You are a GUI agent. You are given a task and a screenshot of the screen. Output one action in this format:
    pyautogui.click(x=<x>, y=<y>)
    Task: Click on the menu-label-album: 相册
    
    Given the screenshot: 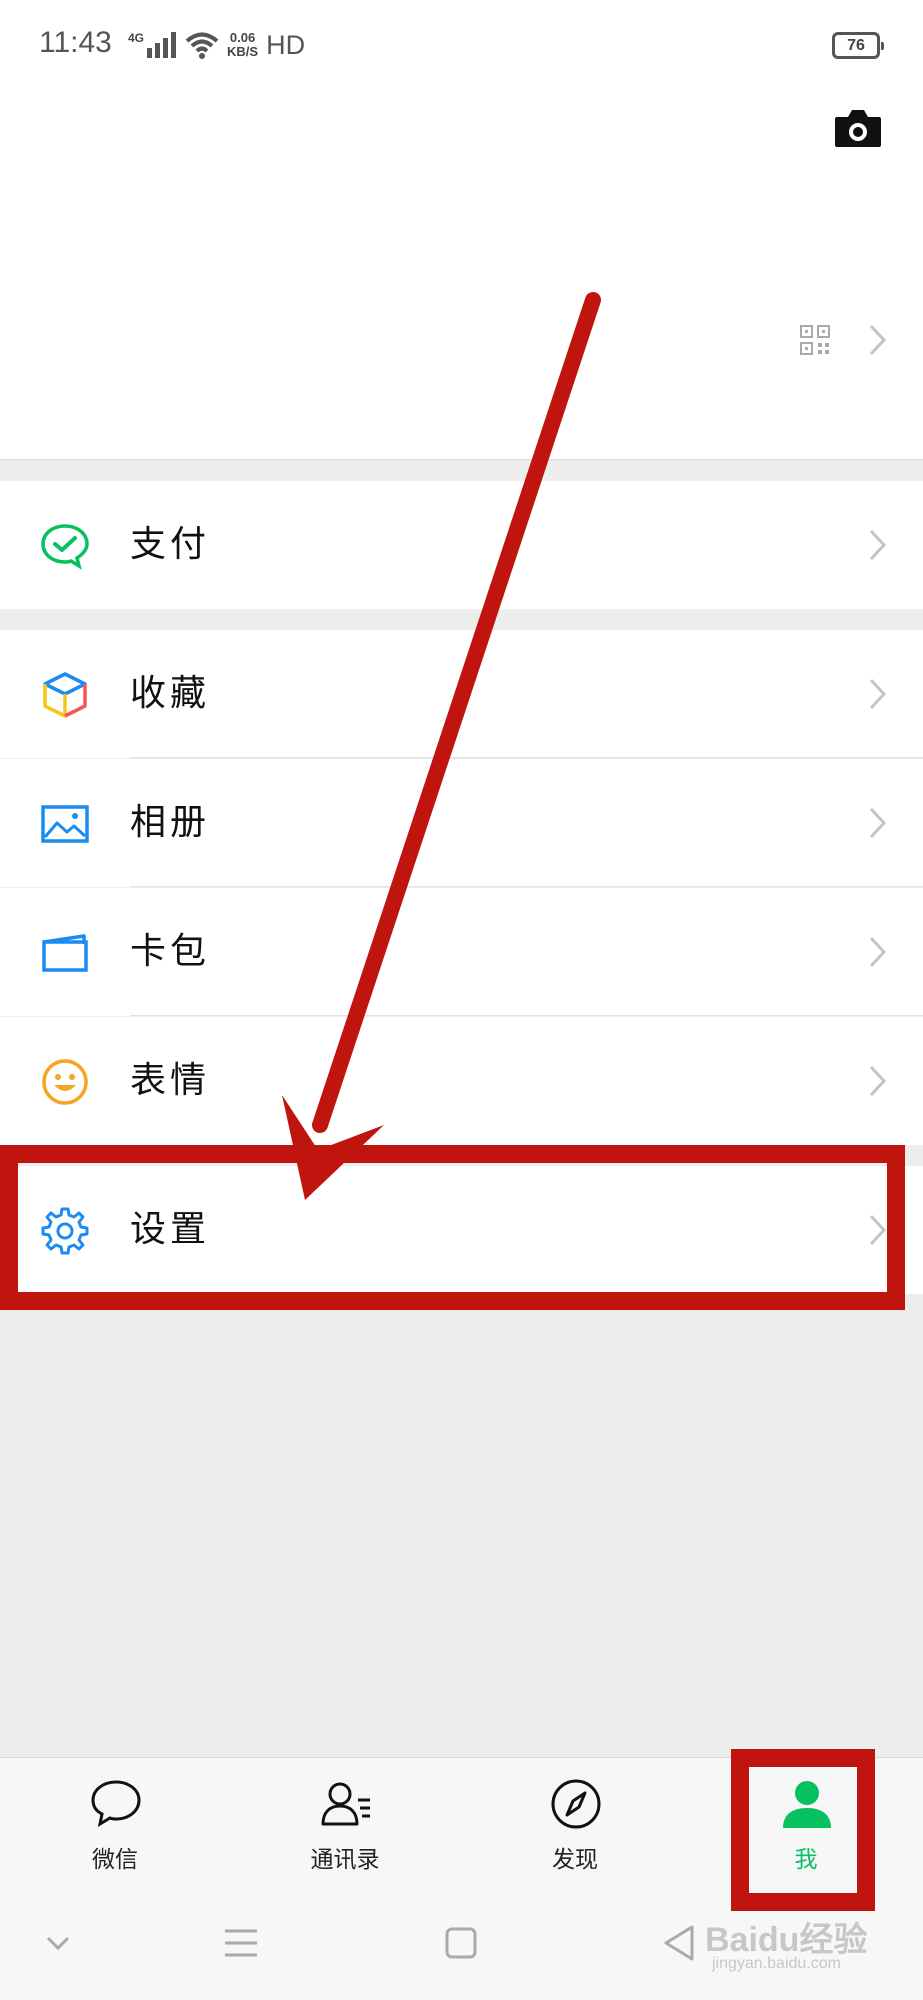 What is the action you would take?
    pyautogui.click(x=170, y=822)
    